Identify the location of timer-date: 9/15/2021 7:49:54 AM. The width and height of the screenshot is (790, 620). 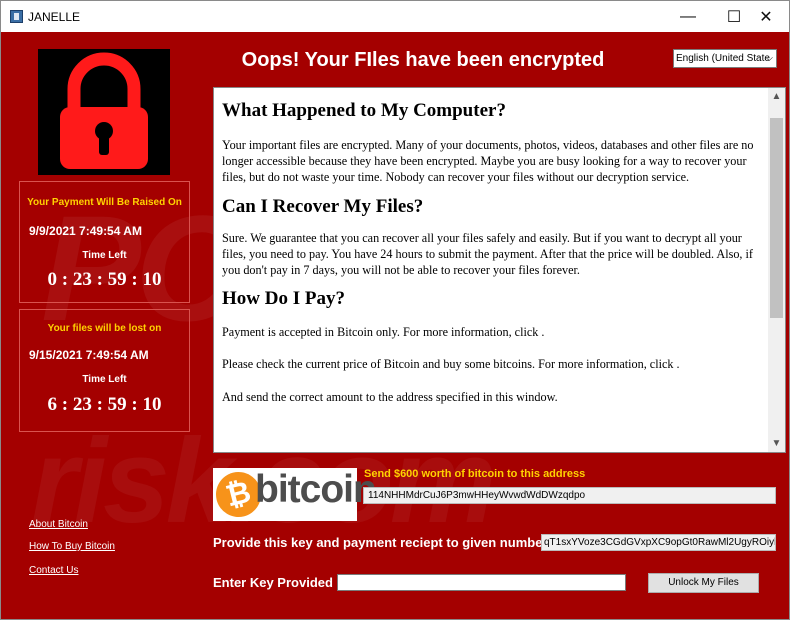
(89, 355).